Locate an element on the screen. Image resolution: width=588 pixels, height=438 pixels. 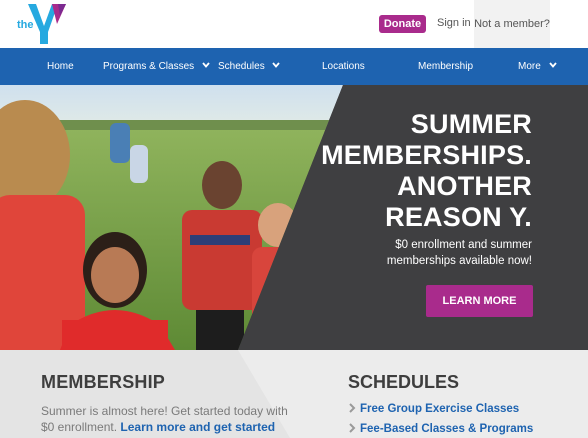
sign-in-link: Sign in is located at coordinates (454, 23).